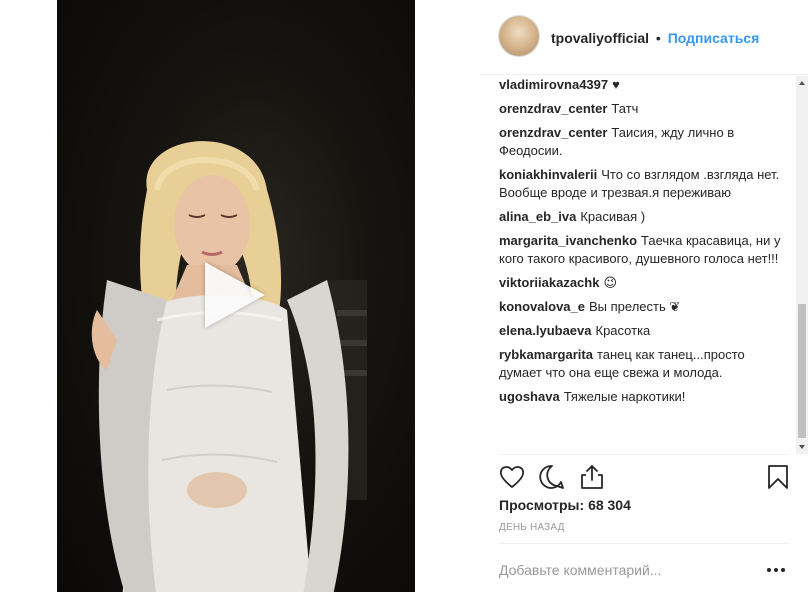 Image resolution: width=808 pixels, height=592 pixels. Describe the element at coordinates (623, 330) in the screenshot. I see `comment-text: Красотка` at that location.